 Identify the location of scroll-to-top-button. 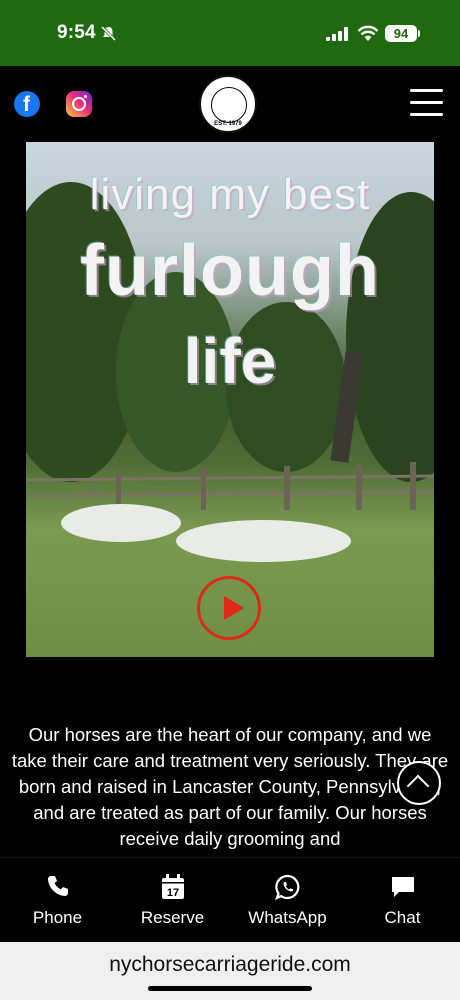
(419, 783).